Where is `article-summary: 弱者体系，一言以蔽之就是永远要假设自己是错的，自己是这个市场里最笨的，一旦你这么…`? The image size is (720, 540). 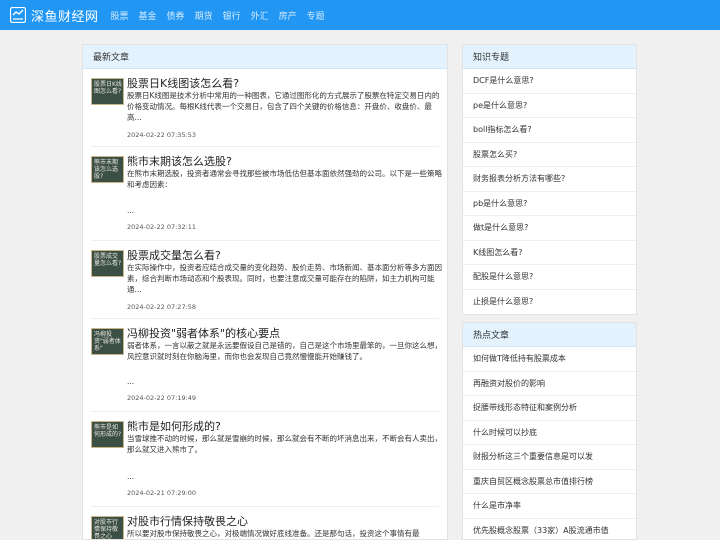
article-summary: 弱者体系，一言以蔽之就是永远要假设自己是错的，自己是这个市场里最笨的，一旦你这么… is located at coordinates (284, 351).